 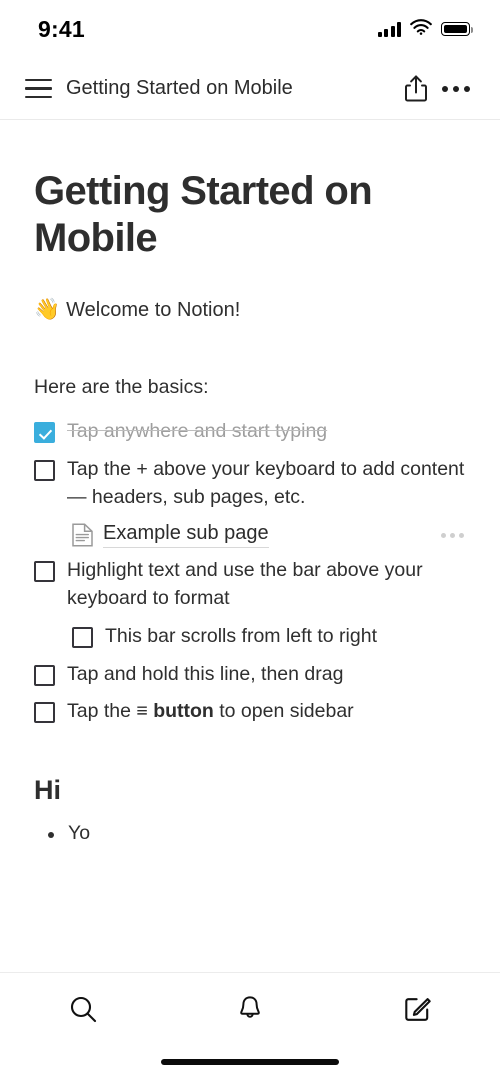 I want to click on todo-label: Tap anywhere and start typing, so click(x=197, y=431).